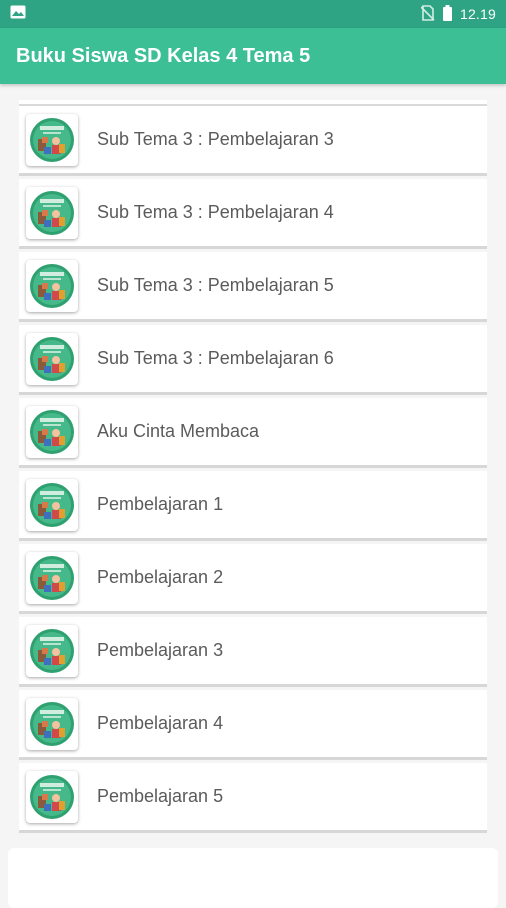  What do you see at coordinates (253, 14) in the screenshot?
I see `status-bar: 12.19` at bounding box center [253, 14].